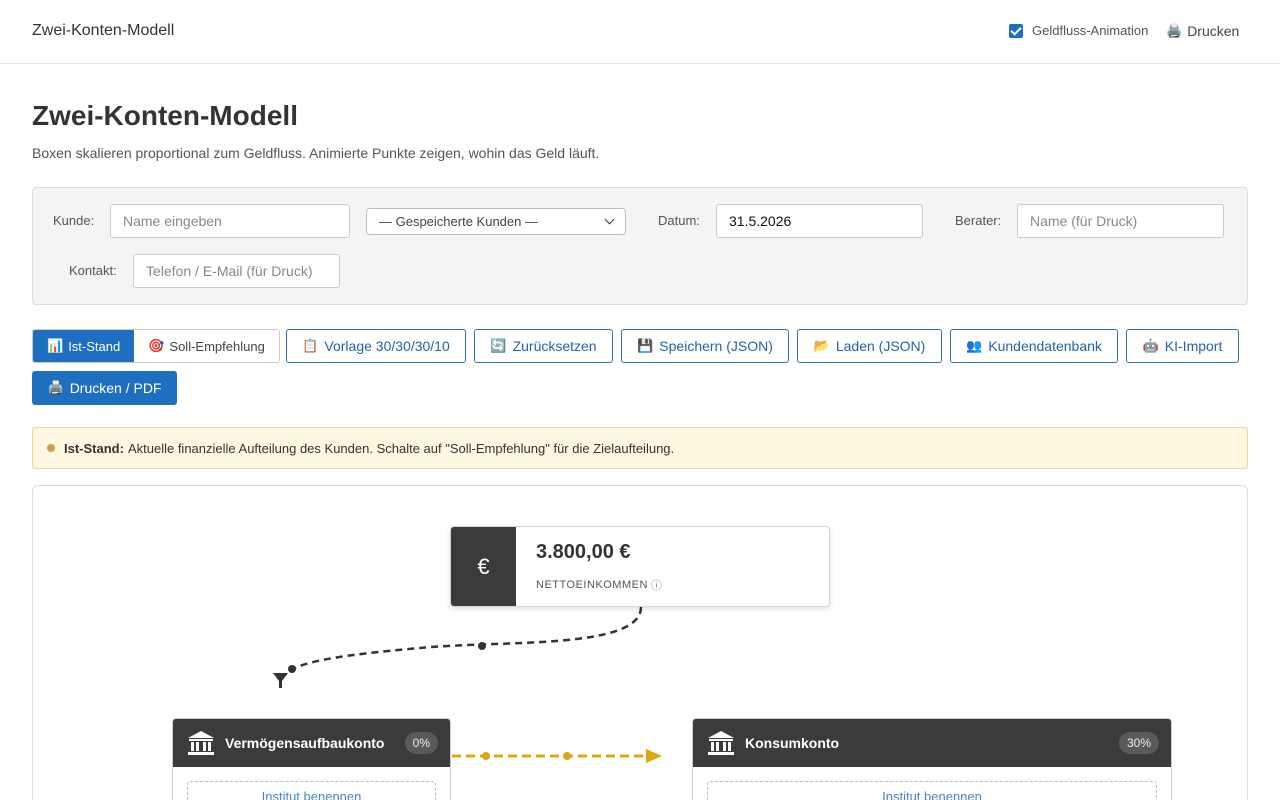  What do you see at coordinates (94, 448) in the screenshot?
I see `notice-bold: Ist-Stand:` at bounding box center [94, 448].